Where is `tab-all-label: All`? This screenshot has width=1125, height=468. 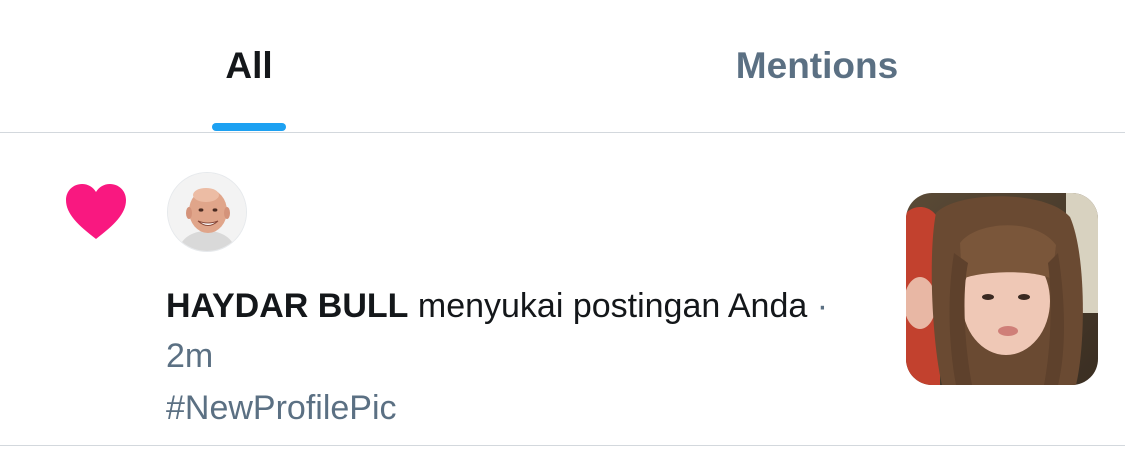 tab-all-label: All is located at coordinates (249, 65).